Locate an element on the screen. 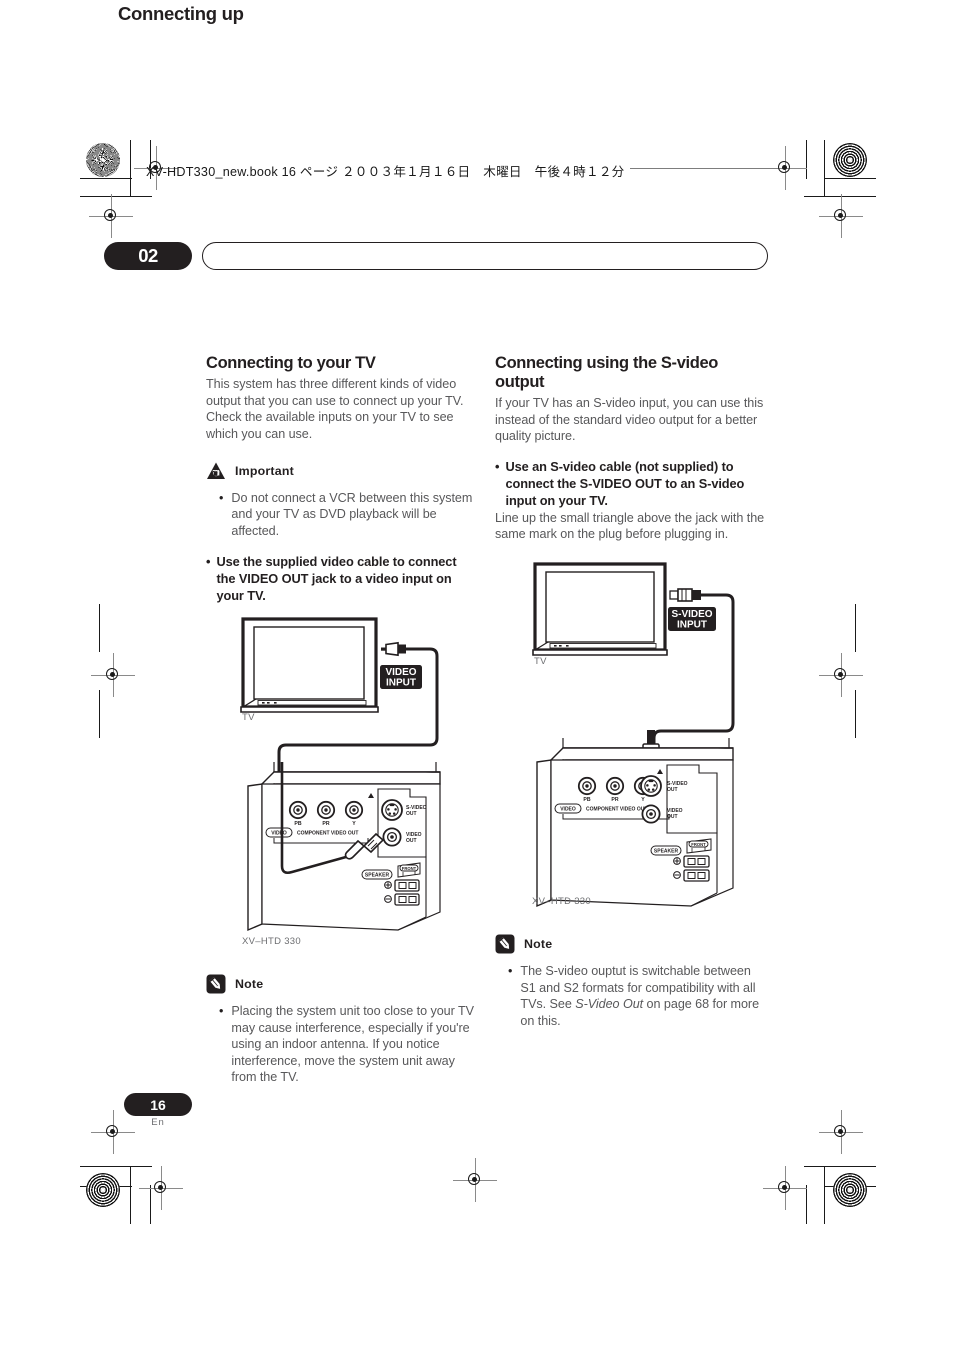 The height and width of the screenshot is (1351, 954). rca-plug-graphic is located at coordinates (393, 649).